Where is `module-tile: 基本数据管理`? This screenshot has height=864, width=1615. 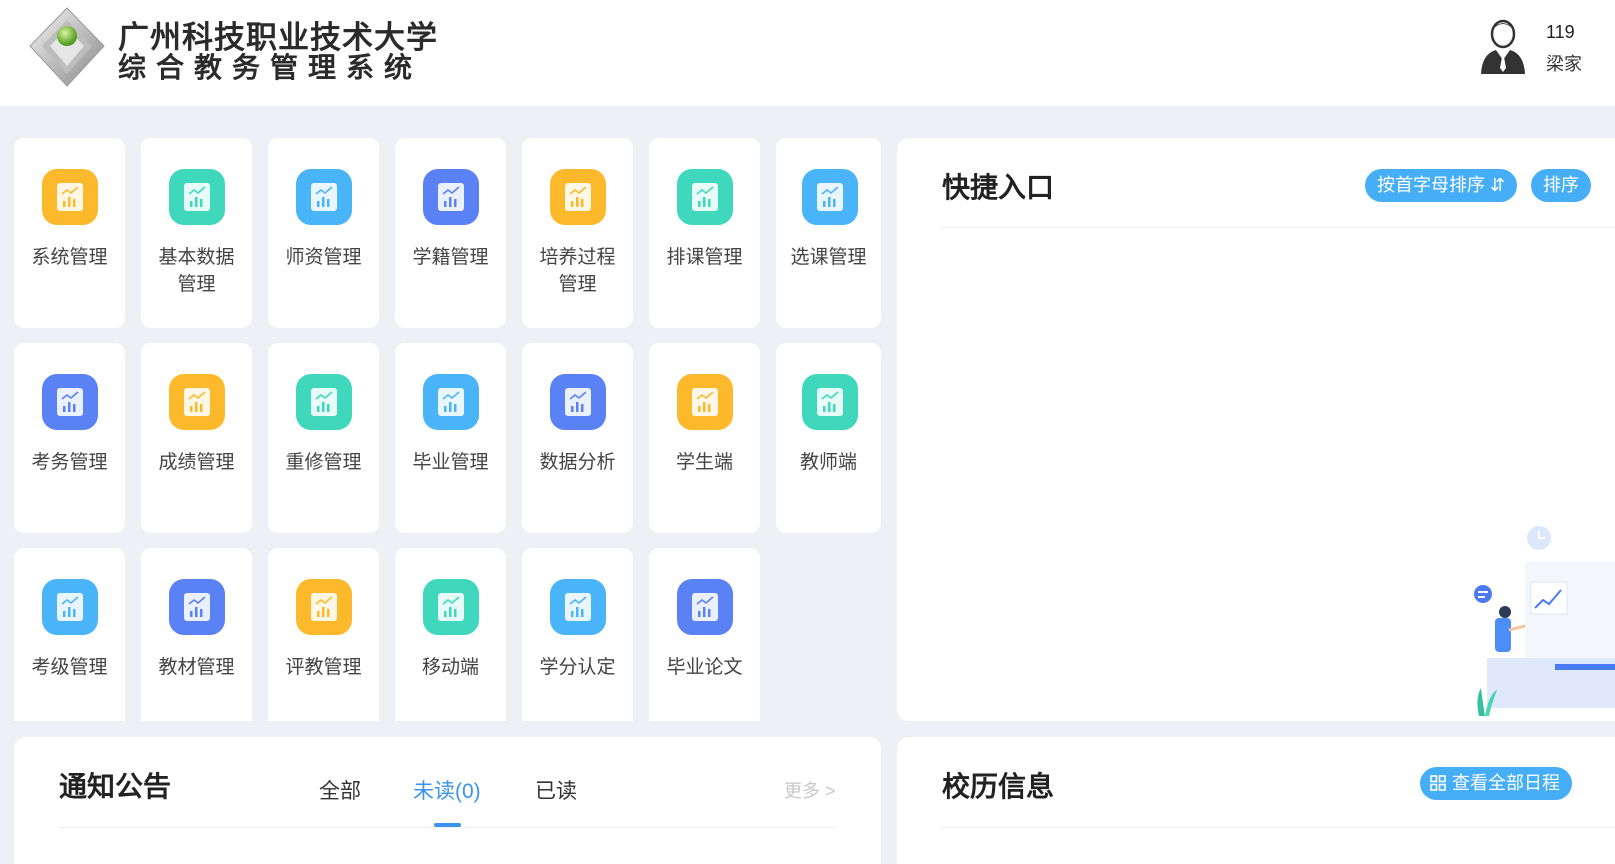 module-tile: 基本数据管理 is located at coordinates (196, 233).